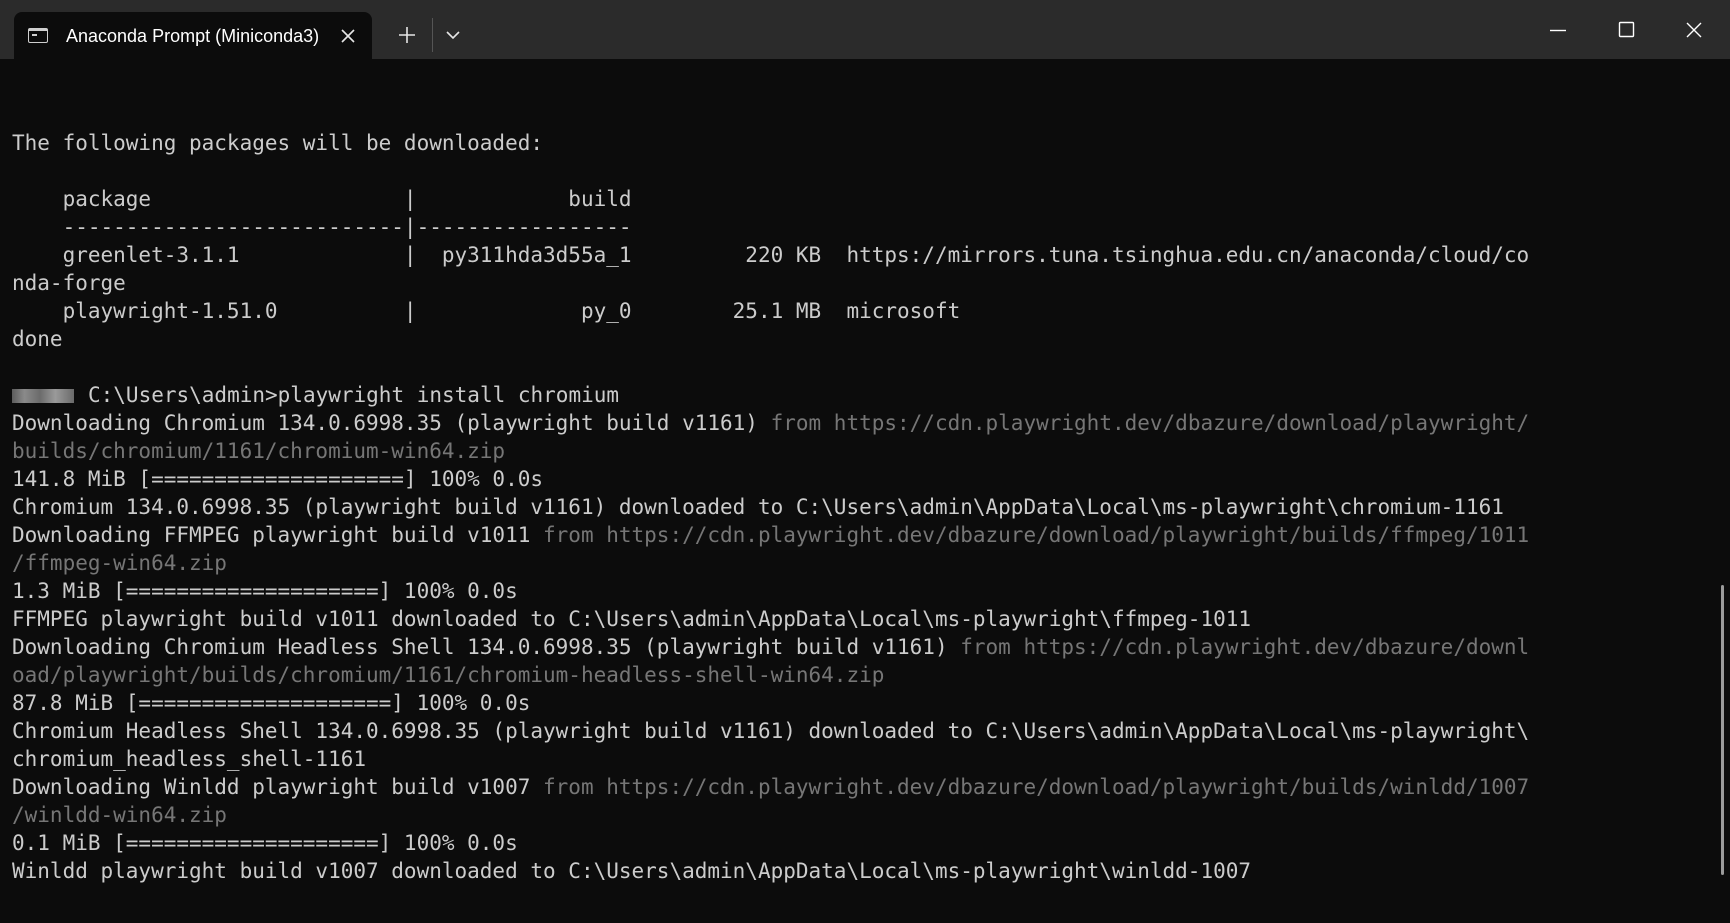  I want to click on output-line: chromium_headless_shell-1161, so click(857, 759).